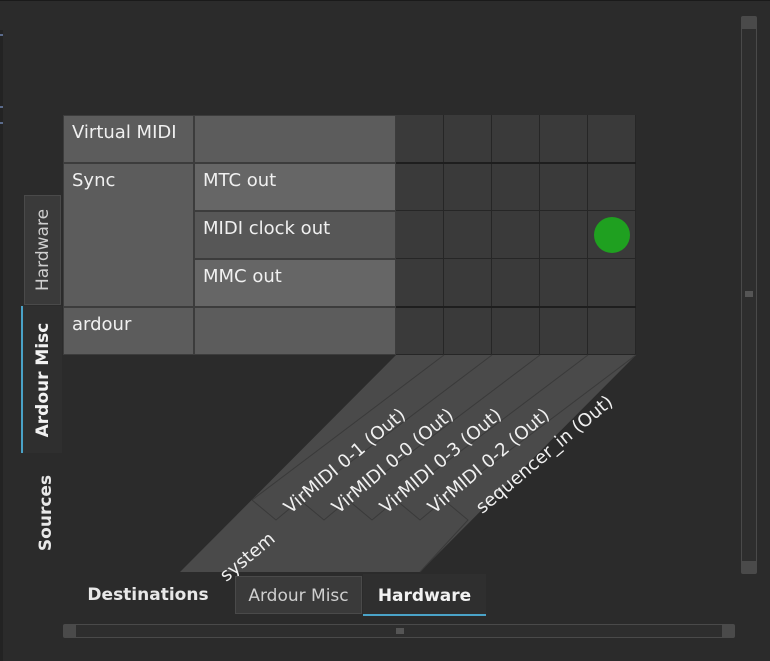  I want to click on scroll-bottom-cap, so click(749, 567).